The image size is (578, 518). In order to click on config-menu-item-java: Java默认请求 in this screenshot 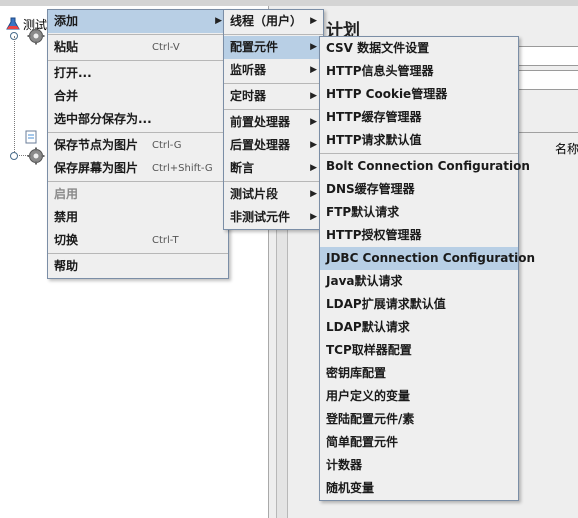, I will do `click(419, 281)`.